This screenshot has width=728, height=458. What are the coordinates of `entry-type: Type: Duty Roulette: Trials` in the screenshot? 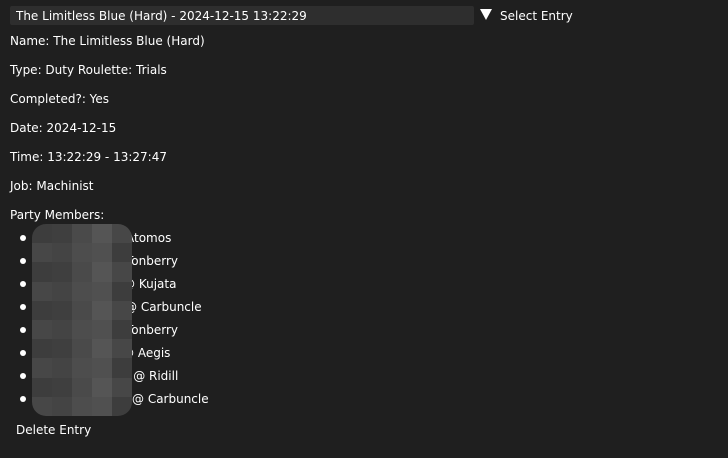 It's located at (88, 70).